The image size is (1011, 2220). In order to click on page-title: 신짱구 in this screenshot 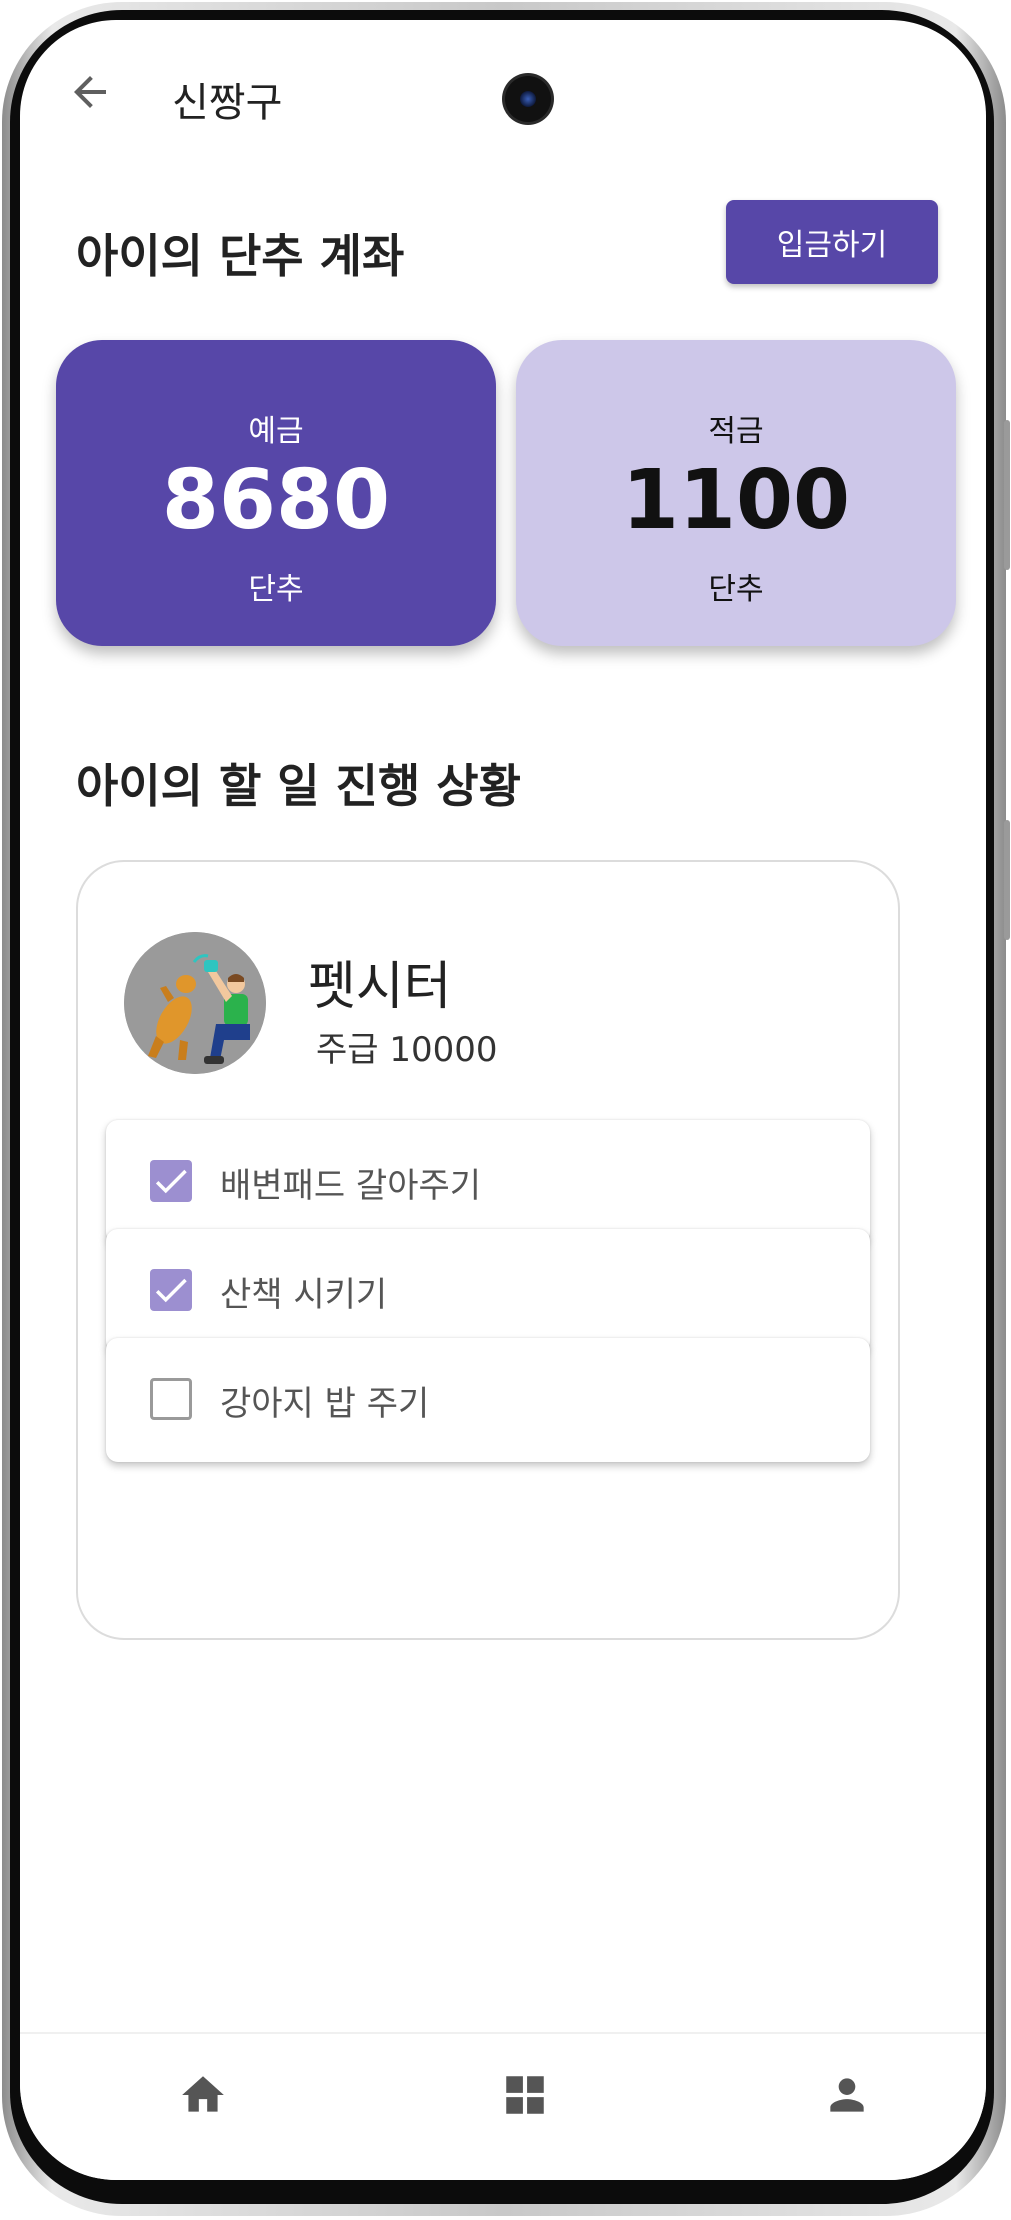, I will do `click(227, 103)`.